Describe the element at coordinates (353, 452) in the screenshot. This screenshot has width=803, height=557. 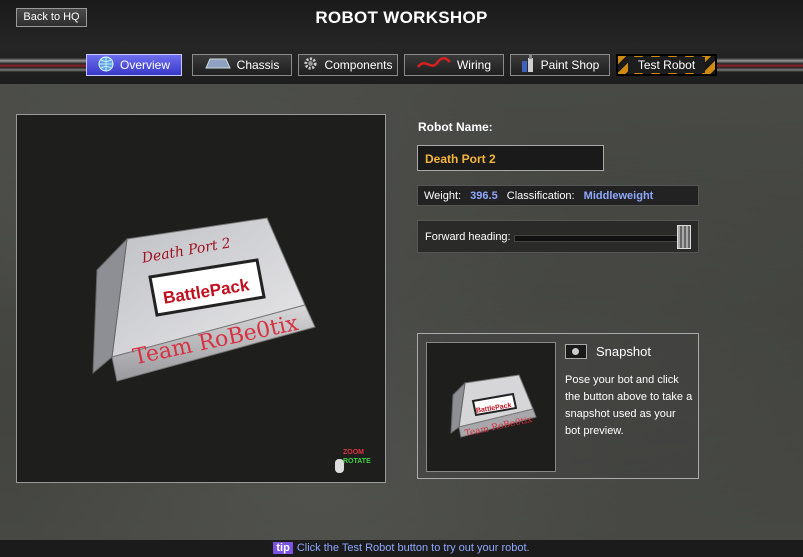
I see `zoom-hint: ZOOM` at that location.